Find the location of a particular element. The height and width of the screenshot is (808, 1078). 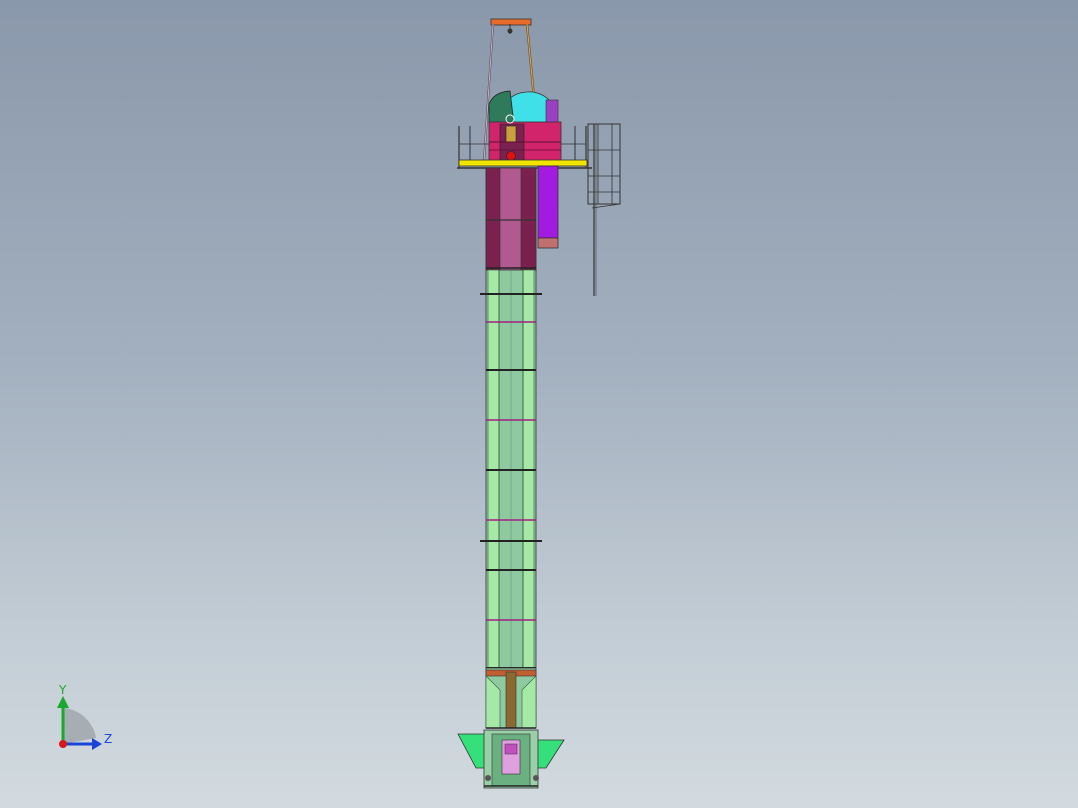

discharge-chute is located at coordinates (548, 207).